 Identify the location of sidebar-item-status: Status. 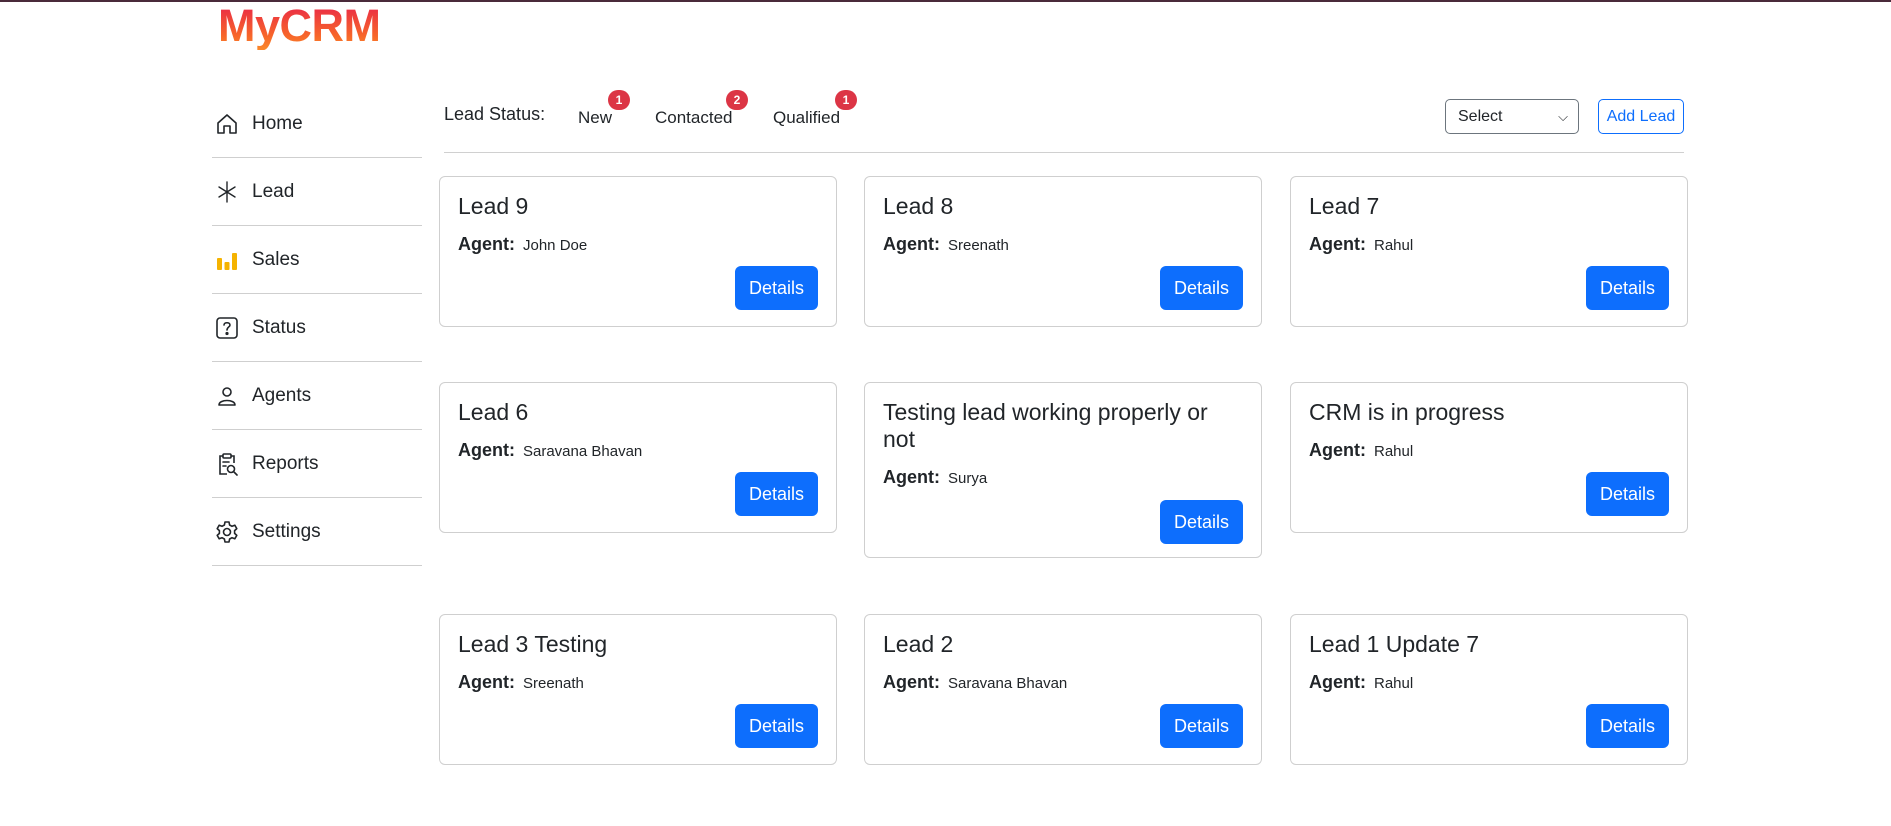
(317, 328).